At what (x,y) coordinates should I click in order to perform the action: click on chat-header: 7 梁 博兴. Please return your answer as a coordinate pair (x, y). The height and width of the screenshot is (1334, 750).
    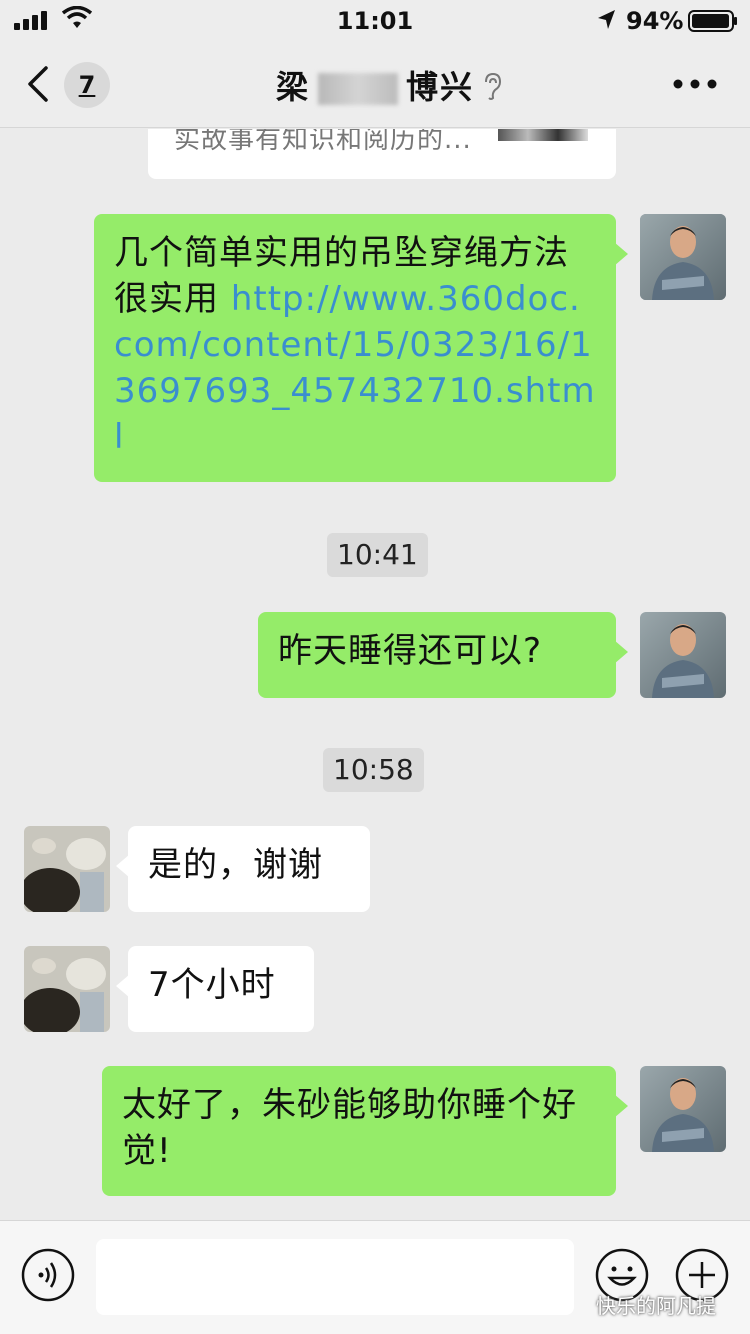
    Looking at the image, I should click on (375, 85).